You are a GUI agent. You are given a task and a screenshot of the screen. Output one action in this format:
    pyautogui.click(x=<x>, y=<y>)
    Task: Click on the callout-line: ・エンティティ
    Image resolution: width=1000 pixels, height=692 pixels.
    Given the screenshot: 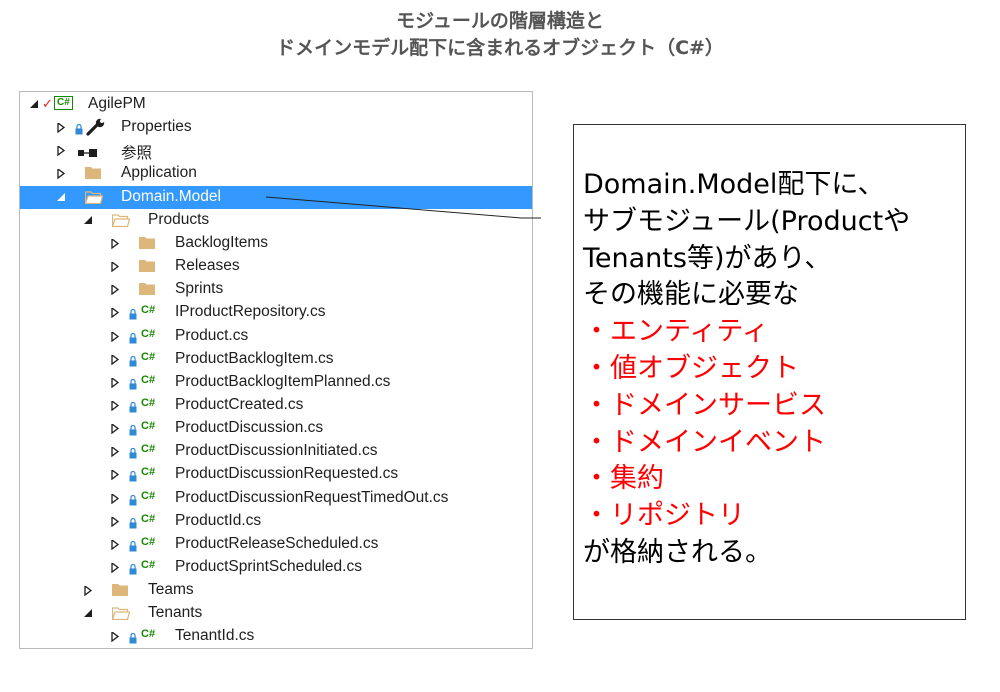 What is the action you would take?
    pyautogui.click(x=676, y=332)
    